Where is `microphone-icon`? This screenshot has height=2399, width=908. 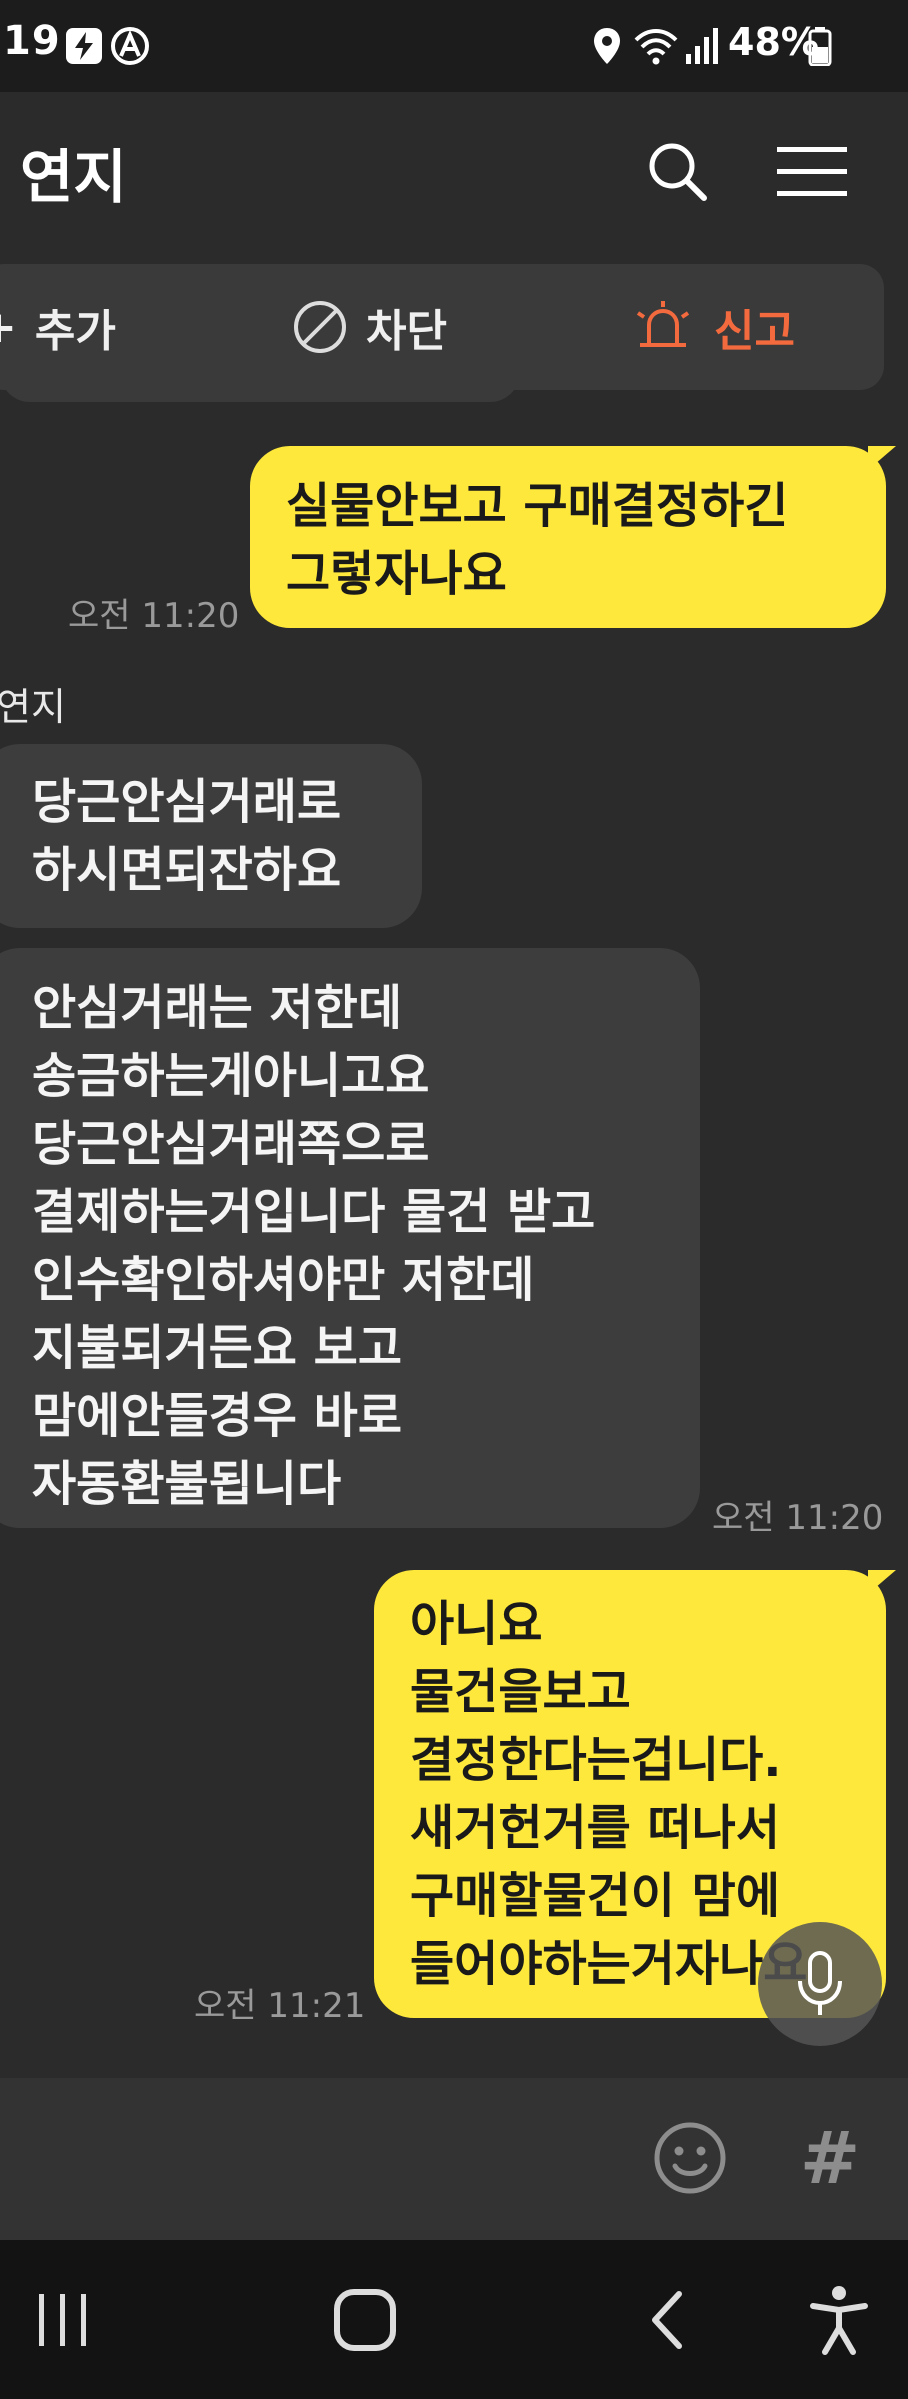 microphone-icon is located at coordinates (820, 1983).